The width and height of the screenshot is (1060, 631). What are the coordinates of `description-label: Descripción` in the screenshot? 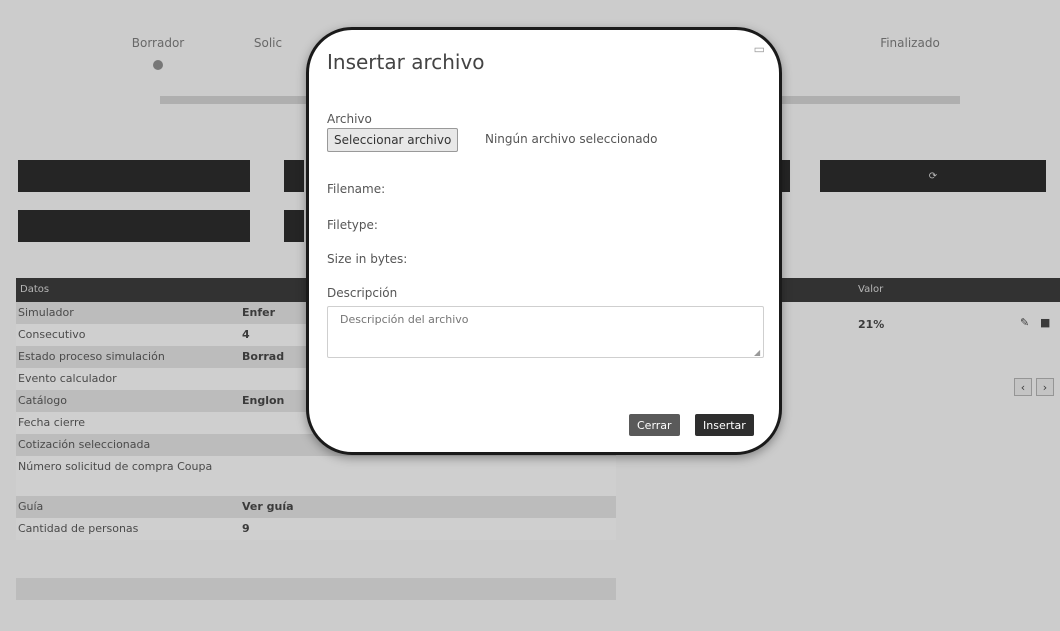 It's located at (362, 293).